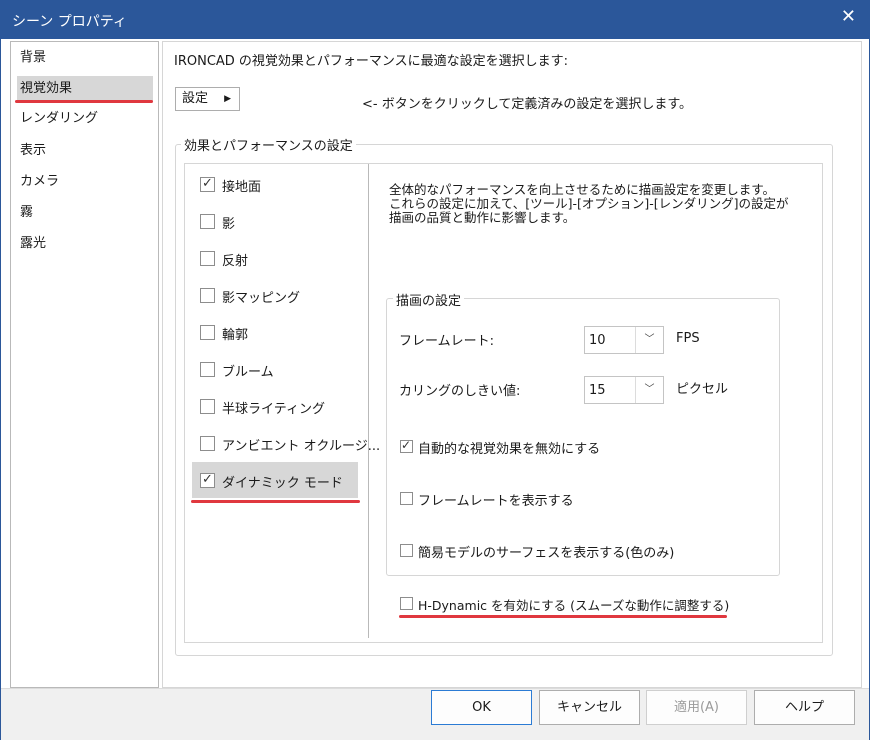  Describe the element at coordinates (268, 144) in the screenshot. I see `effects-group-title: 効果とパフォーマンスの設定` at that location.